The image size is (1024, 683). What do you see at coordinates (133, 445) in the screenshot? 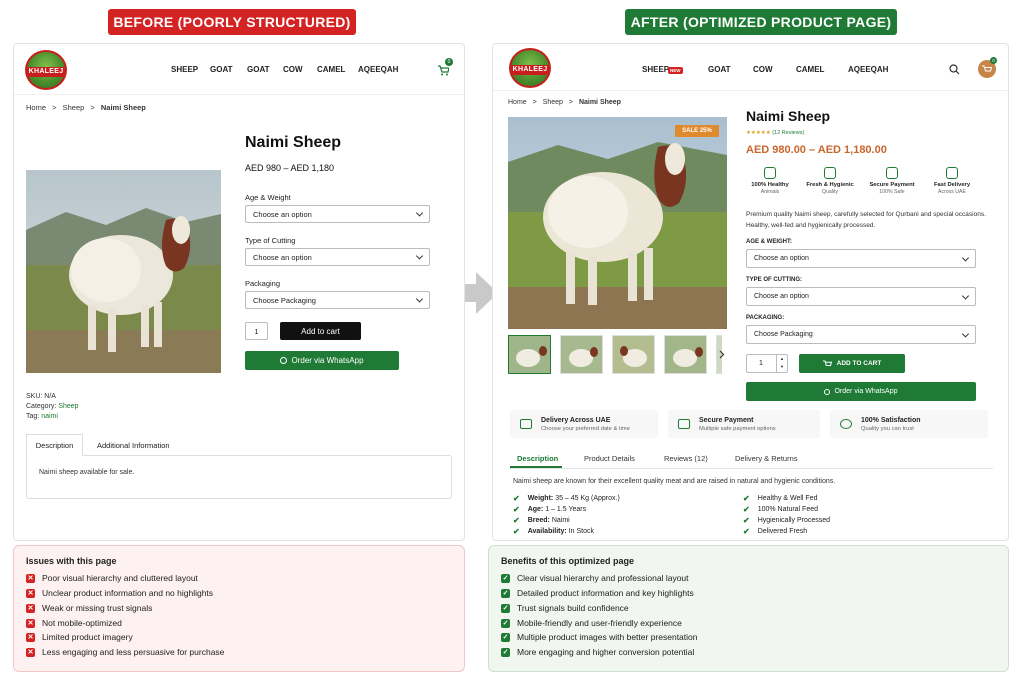
I see `tab-additional-info: Additional Information` at bounding box center [133, 445].